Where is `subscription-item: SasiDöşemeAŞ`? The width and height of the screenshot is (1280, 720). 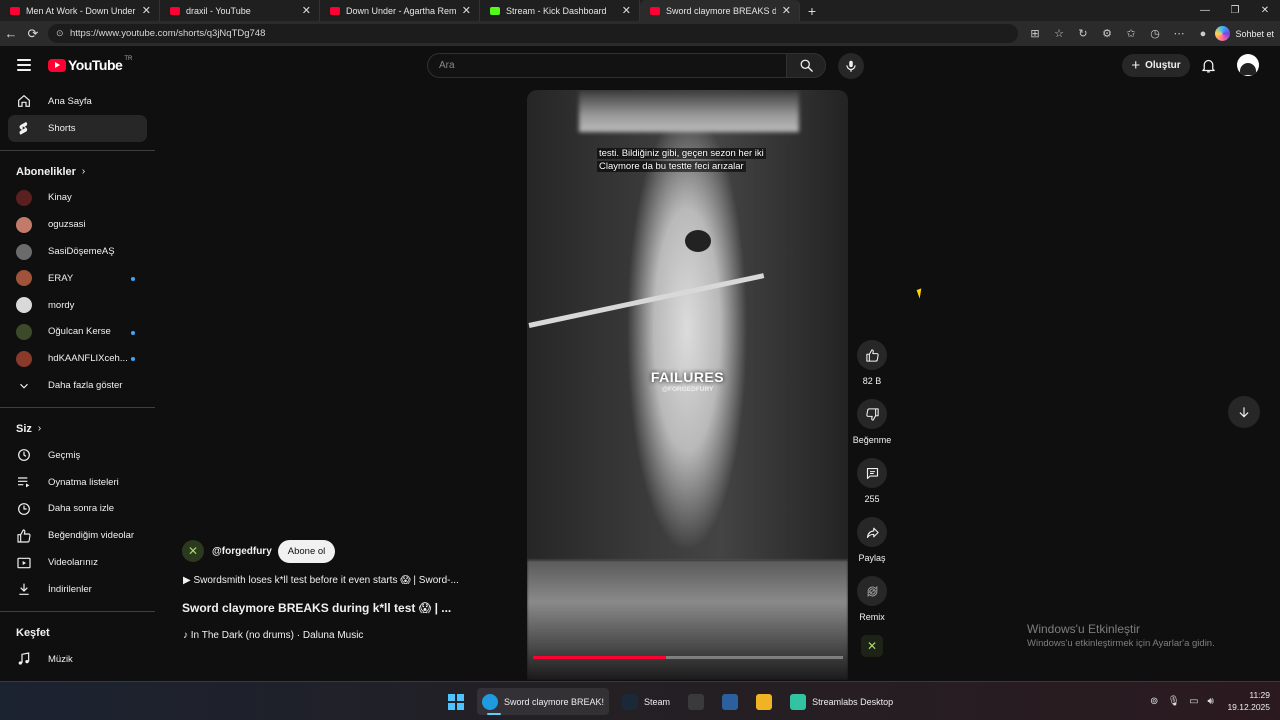
subscription-item: SasiDöşemeAŞ is located at coordinates (77, 251).